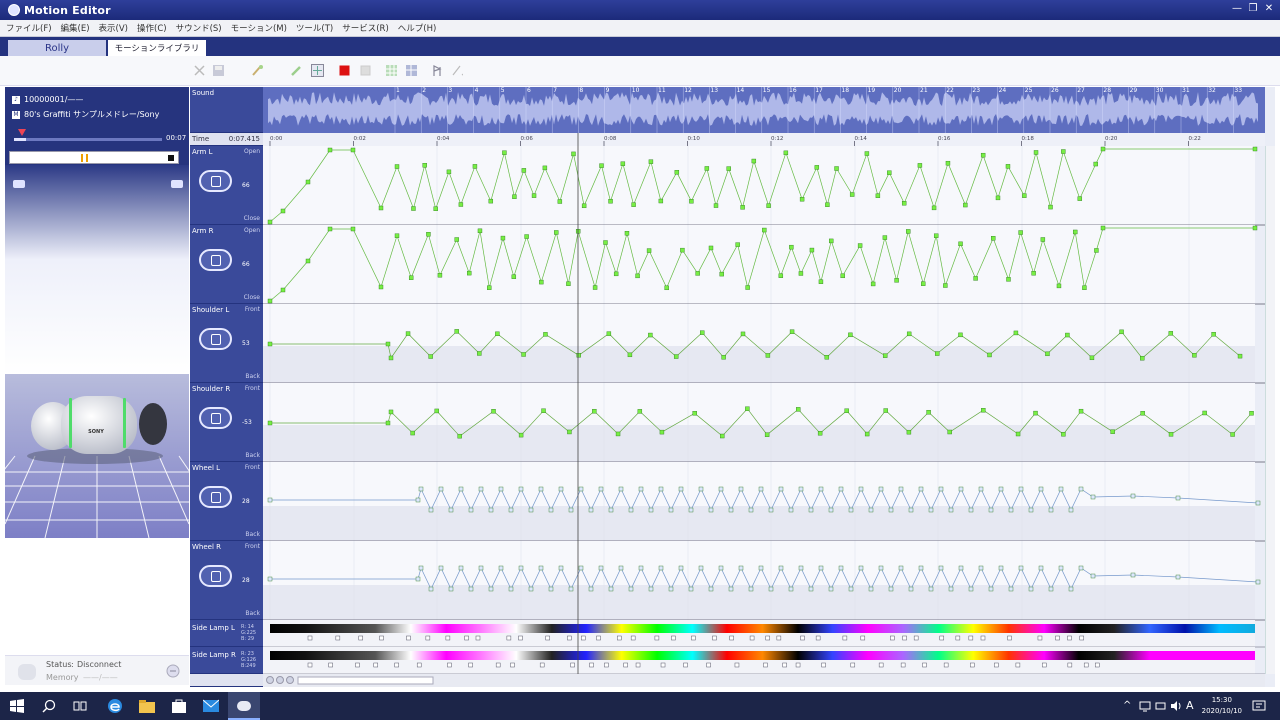 This screenshot has height=720, width=1280. Describe the element at coordinates (19, 184) in the screenshot. I see `view-mode-icon` at that location.